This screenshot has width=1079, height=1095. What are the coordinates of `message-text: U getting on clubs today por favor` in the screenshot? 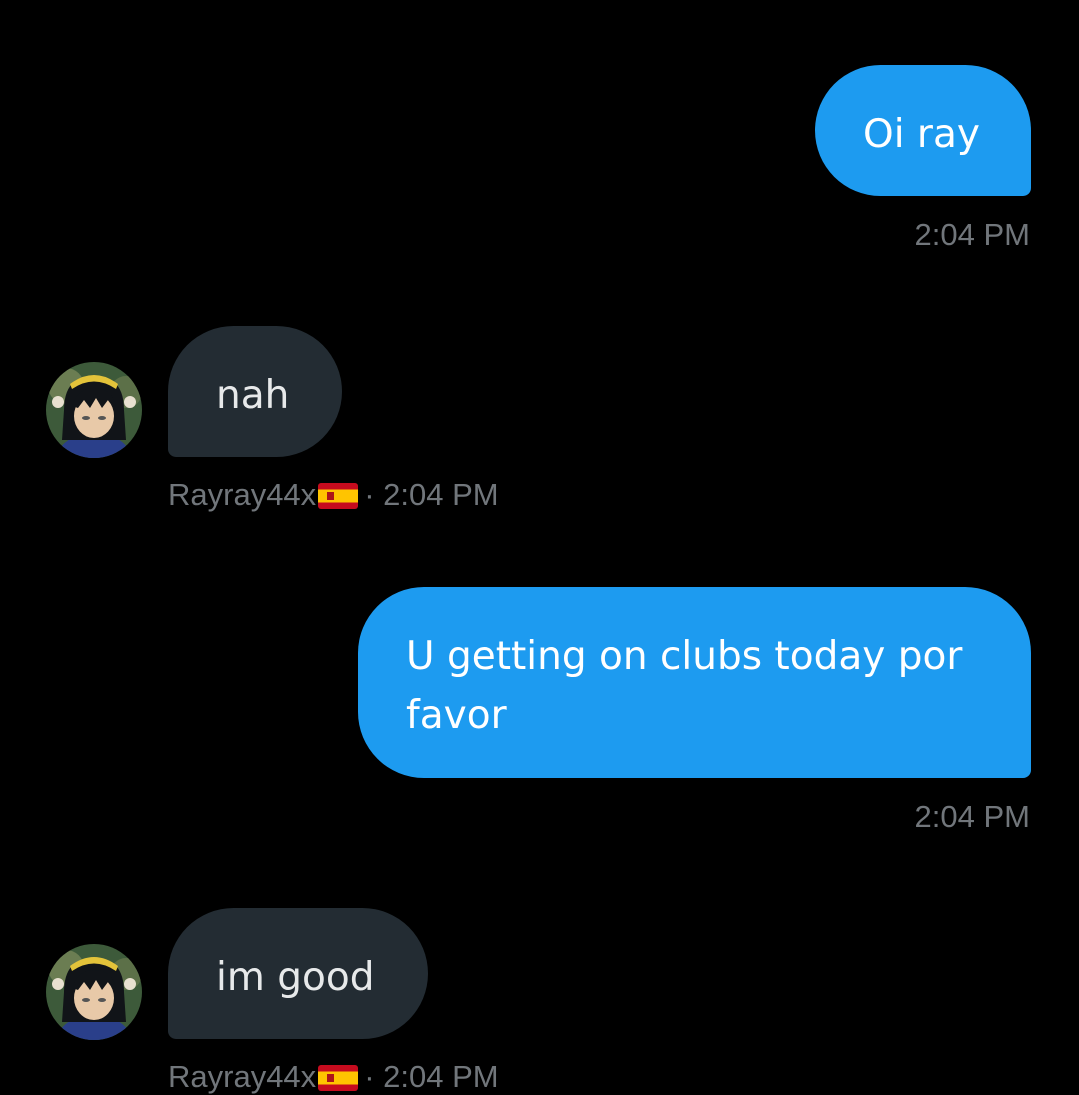 It's located at (684, 686).